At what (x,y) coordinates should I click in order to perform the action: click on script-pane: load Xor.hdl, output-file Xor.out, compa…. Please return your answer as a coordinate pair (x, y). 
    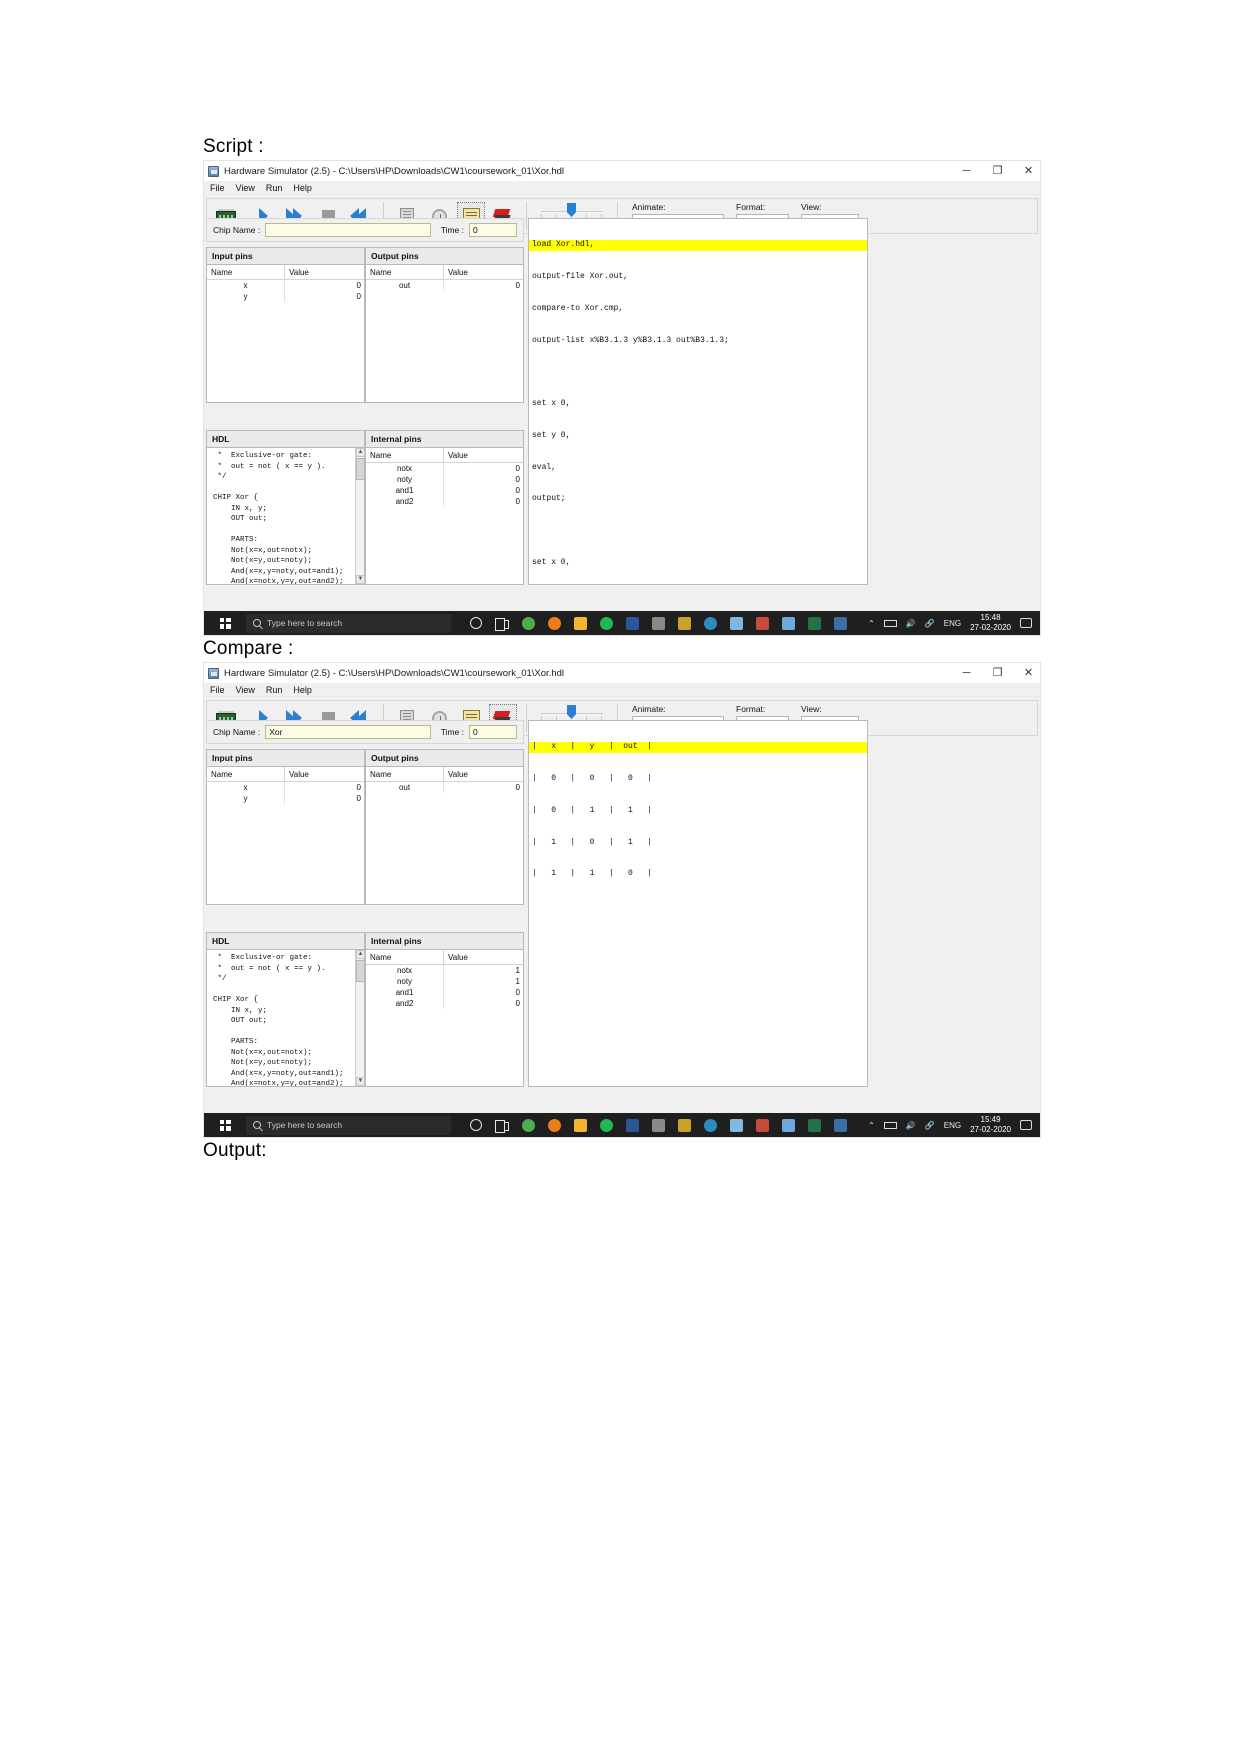
    Looking at the image, I should click on (698, 401).